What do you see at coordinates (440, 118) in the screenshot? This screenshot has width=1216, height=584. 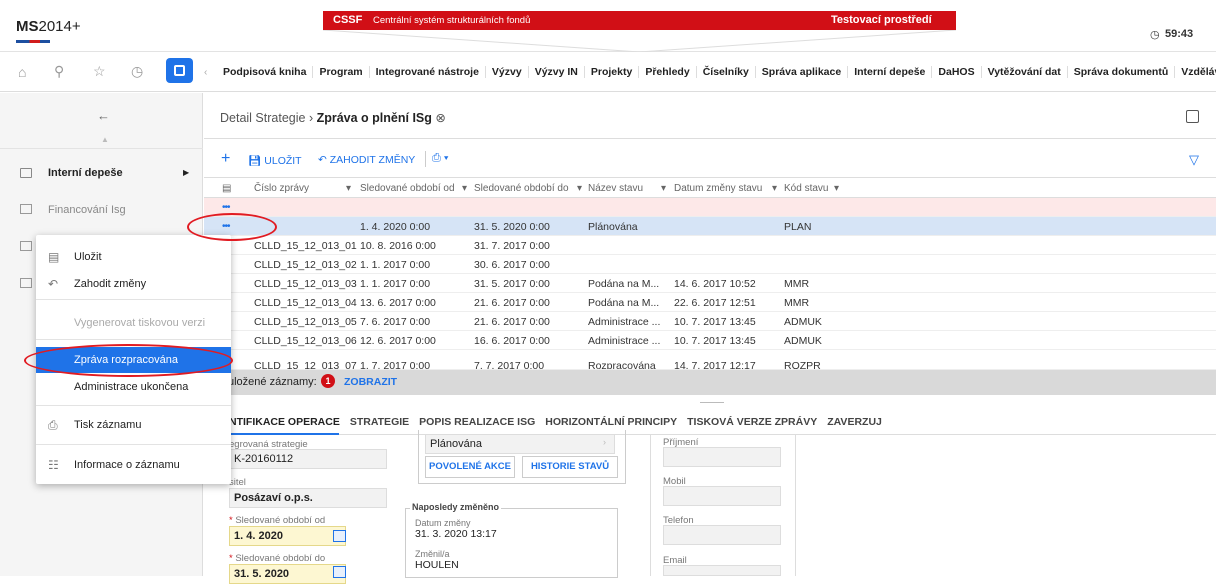 I see `close-circle-icon: ⊗` at bounding box center [440, 118].